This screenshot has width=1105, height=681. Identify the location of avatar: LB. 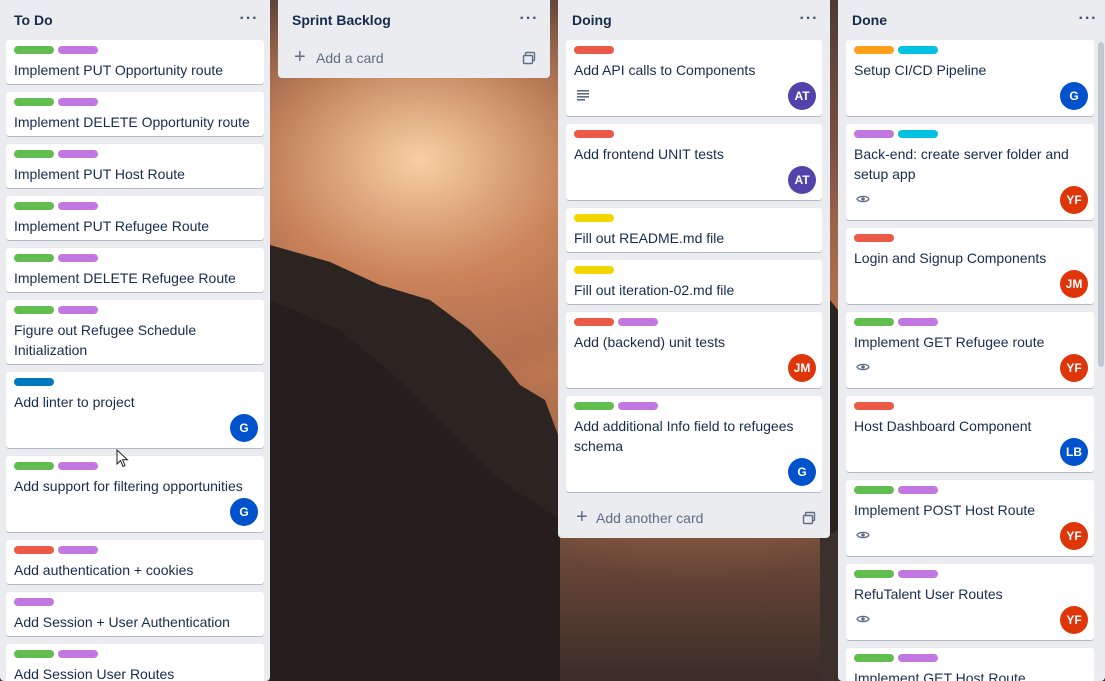
(1074, 452).